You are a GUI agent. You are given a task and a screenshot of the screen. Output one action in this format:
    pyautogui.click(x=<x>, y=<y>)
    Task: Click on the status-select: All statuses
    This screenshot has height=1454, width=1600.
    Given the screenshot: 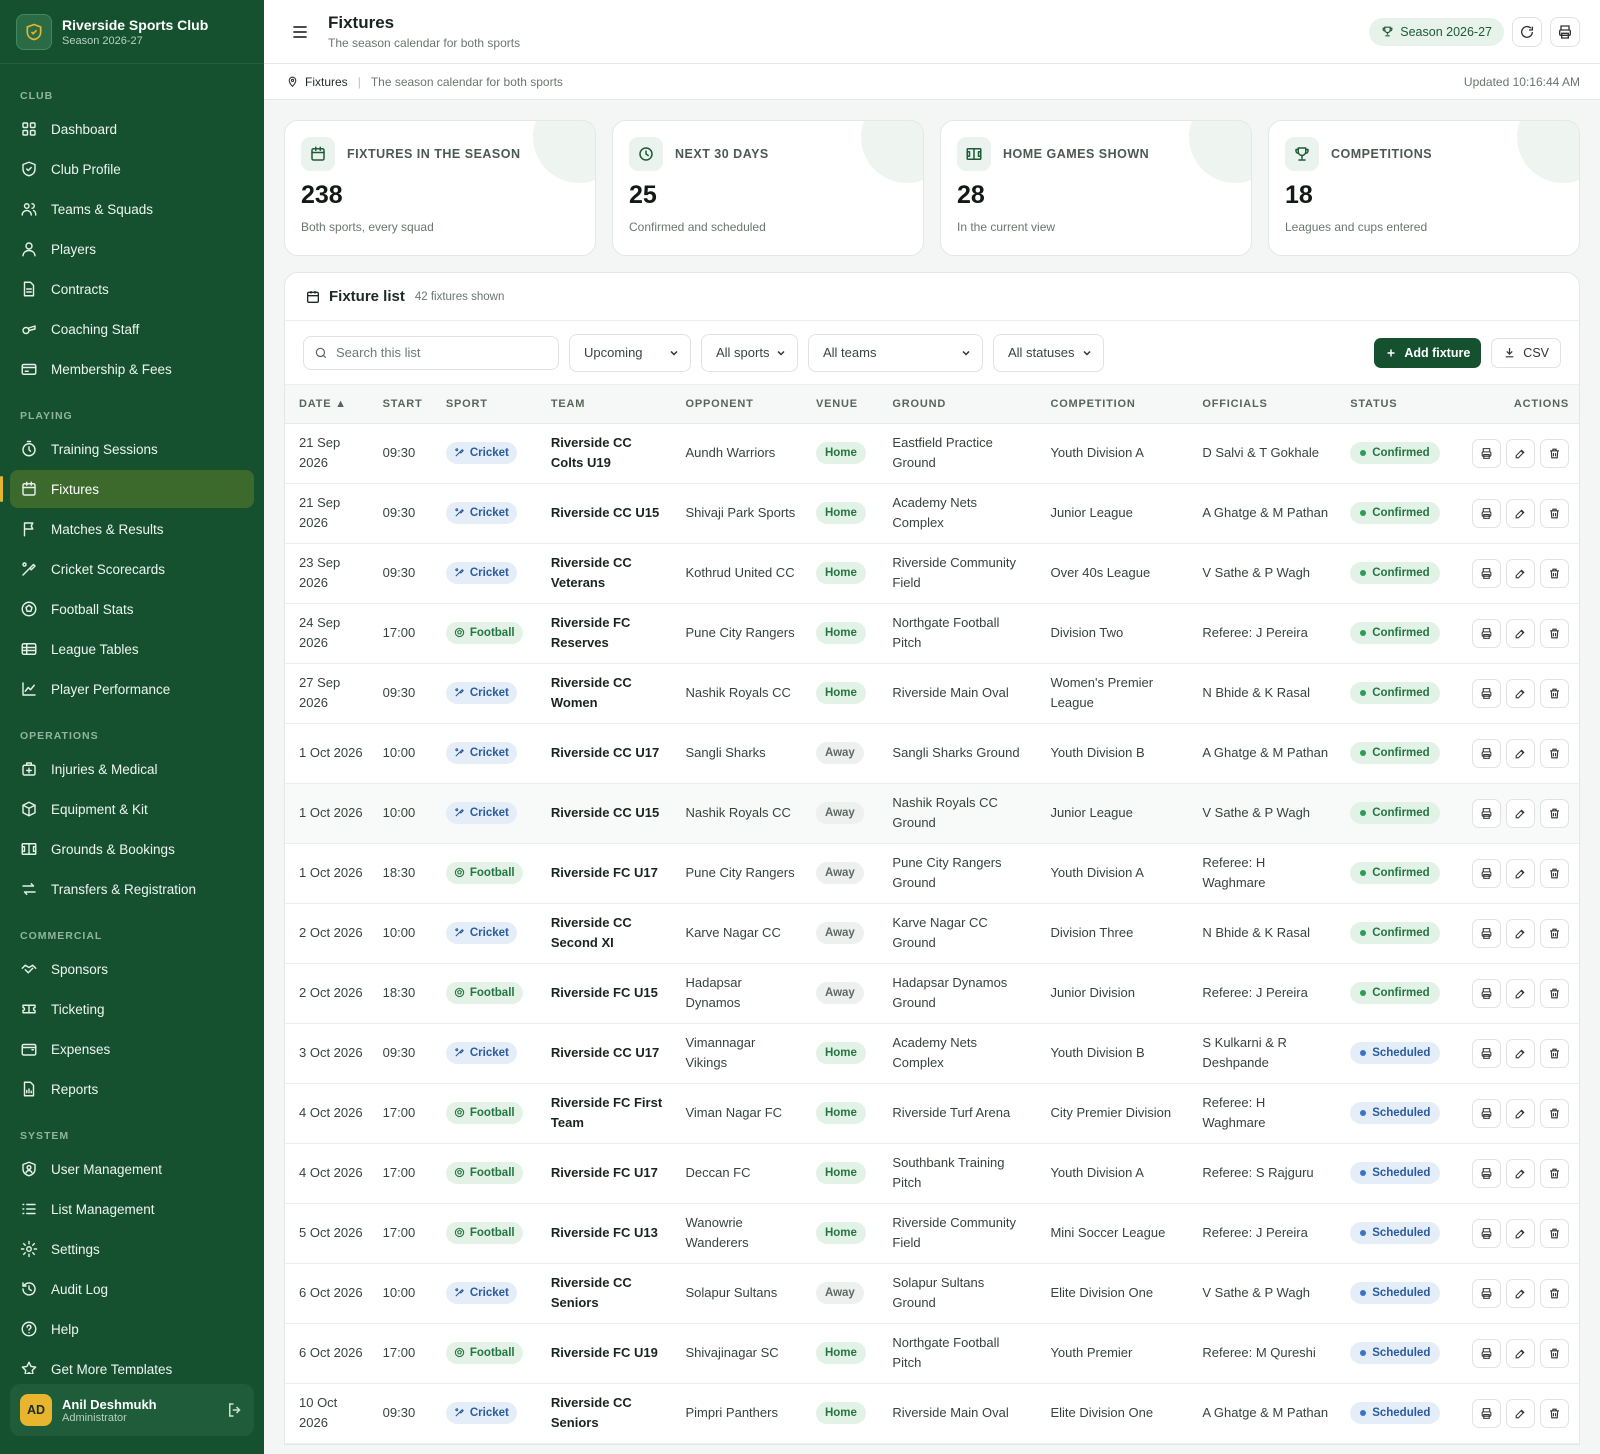 What is the action you would take?
    pyautogui.click(x=1048, y=352)
    